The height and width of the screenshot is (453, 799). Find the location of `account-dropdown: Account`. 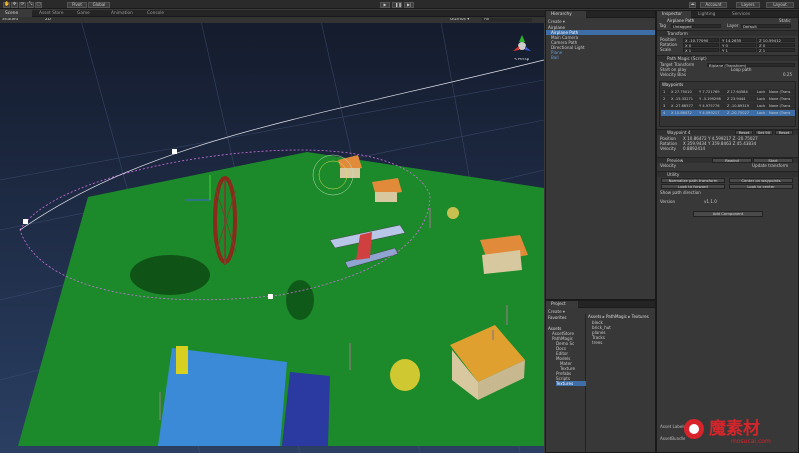

account-dropdown: Account is located at coordinates (713, 4).